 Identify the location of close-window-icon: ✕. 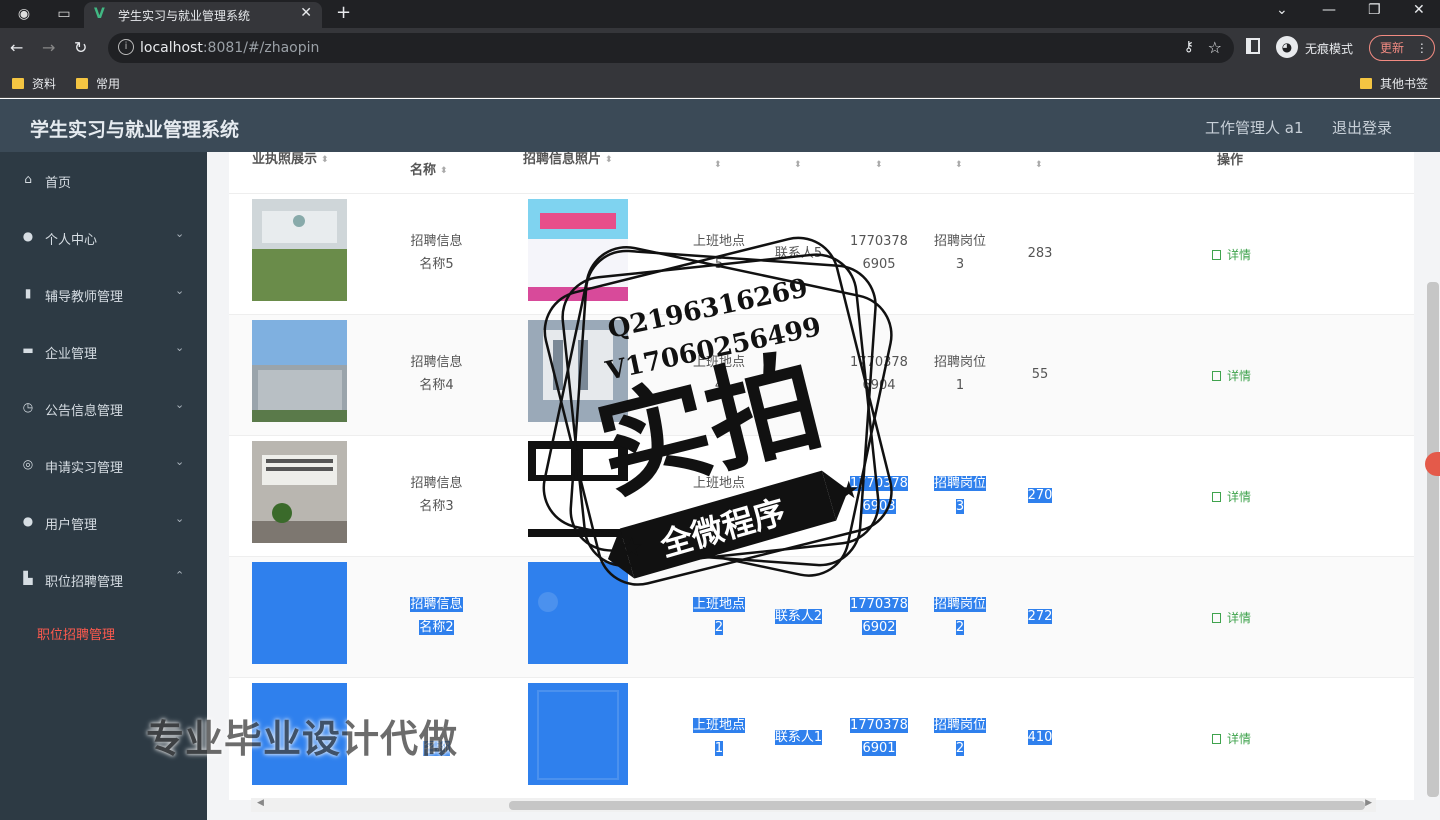
(1419, 10).